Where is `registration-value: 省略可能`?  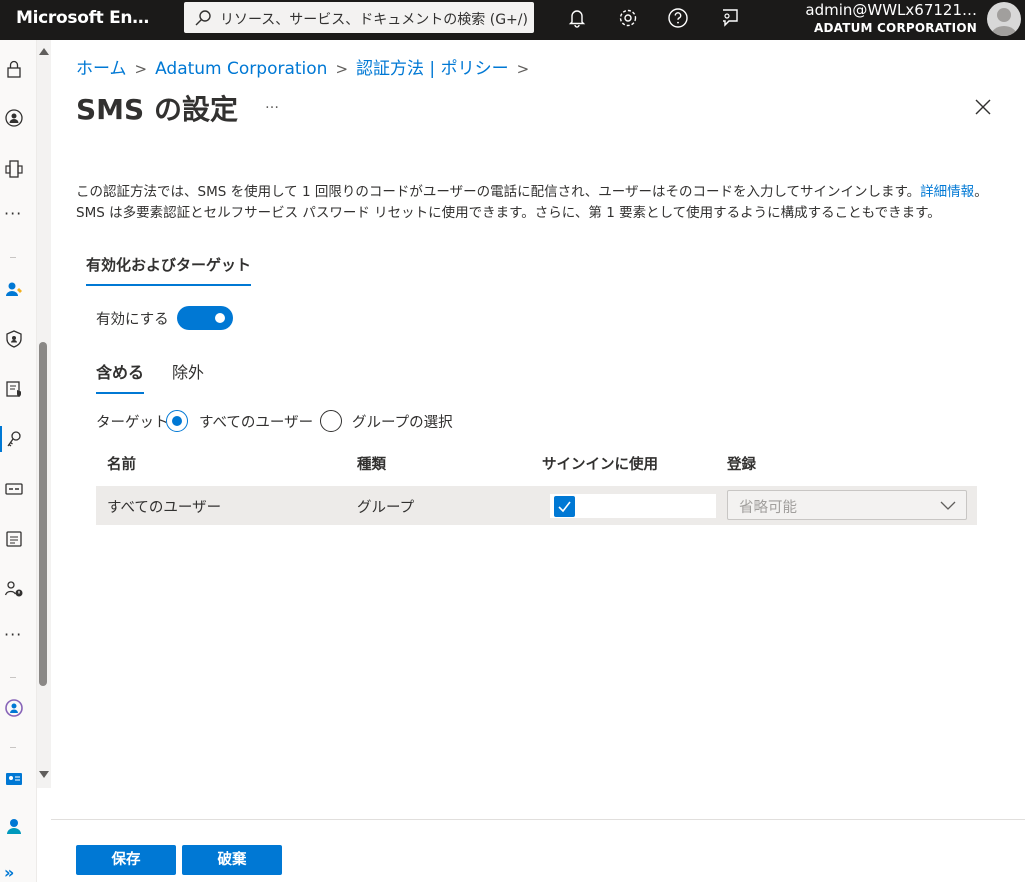
registration-value: 省略可能 is located at coordinates (768, 508).